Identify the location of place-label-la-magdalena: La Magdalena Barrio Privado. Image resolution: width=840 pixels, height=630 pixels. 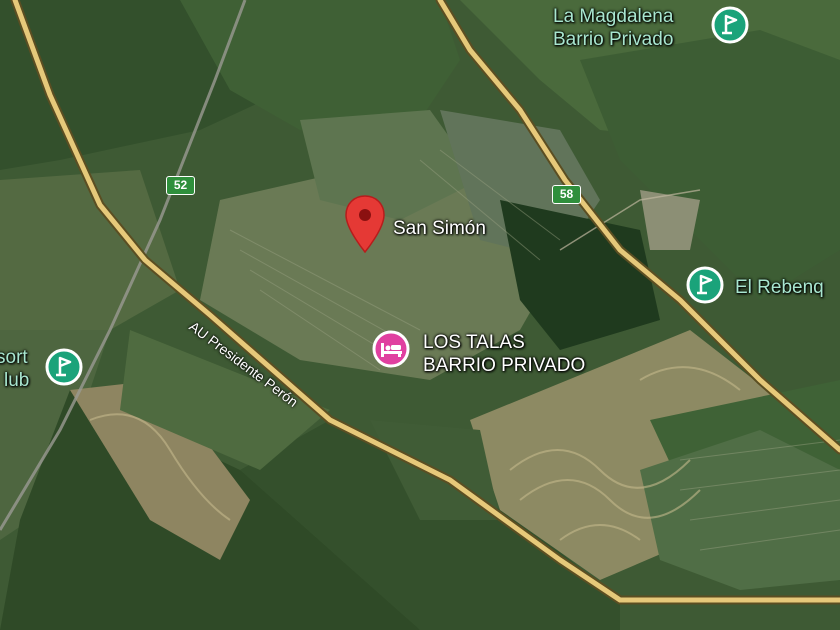
(613, 28).